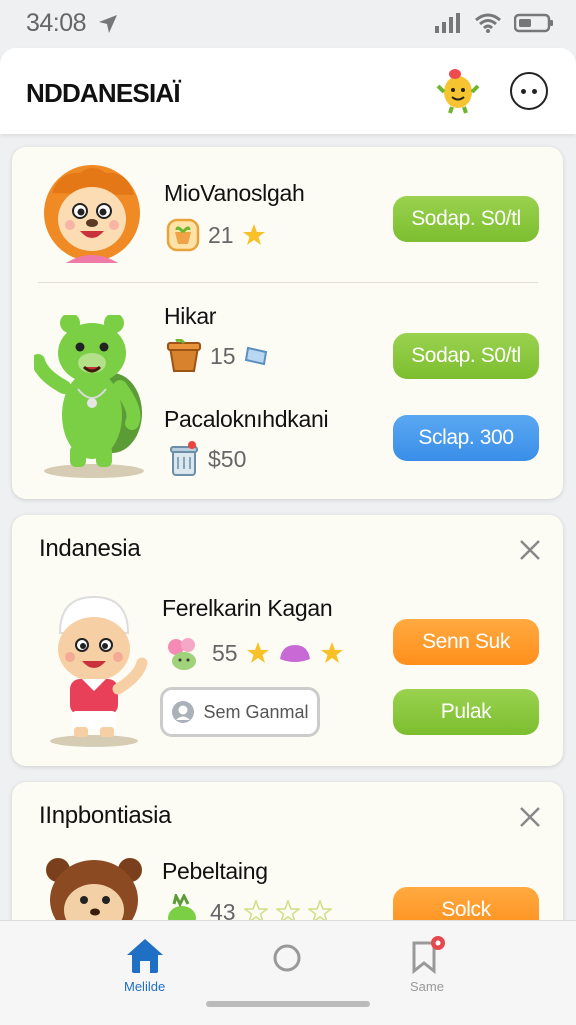 The height and width of the screenshot is (1025, 576). Describe the element at coordinates (288, 24) in the screenshot. I see `status-bar: 34:08` at that location.